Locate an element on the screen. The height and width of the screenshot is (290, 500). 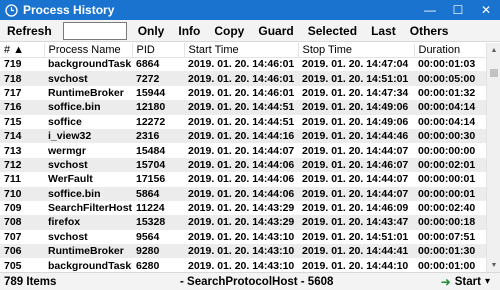
cell-pid: 6864 is located at coordinates (148, 64).